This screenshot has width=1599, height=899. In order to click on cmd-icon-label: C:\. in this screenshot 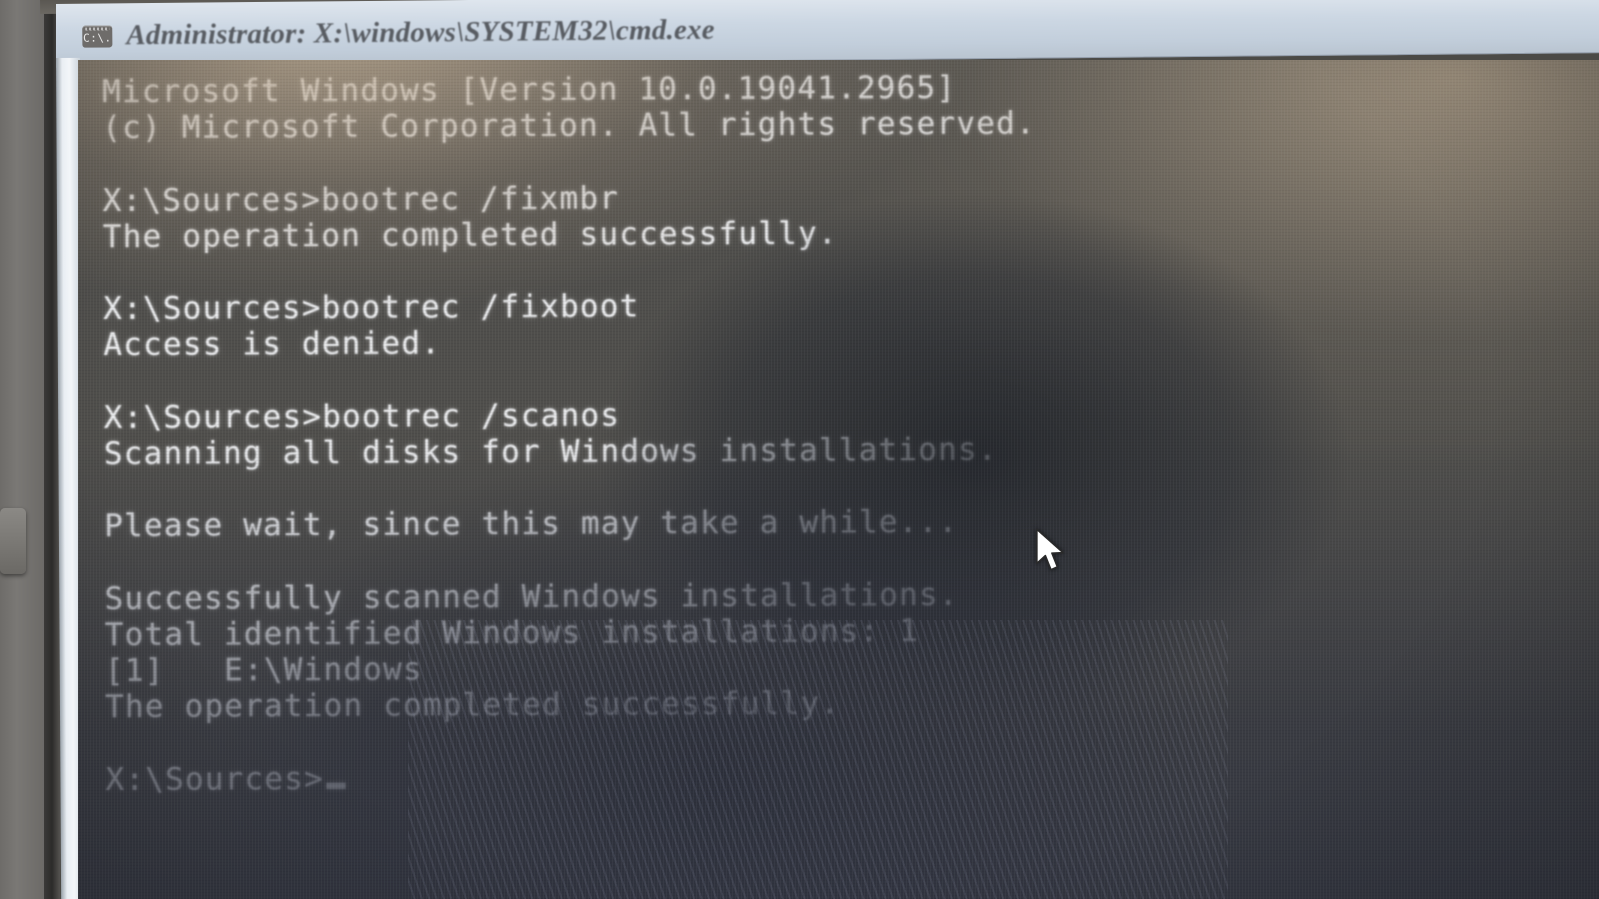, I will do `click(97, 38)`.